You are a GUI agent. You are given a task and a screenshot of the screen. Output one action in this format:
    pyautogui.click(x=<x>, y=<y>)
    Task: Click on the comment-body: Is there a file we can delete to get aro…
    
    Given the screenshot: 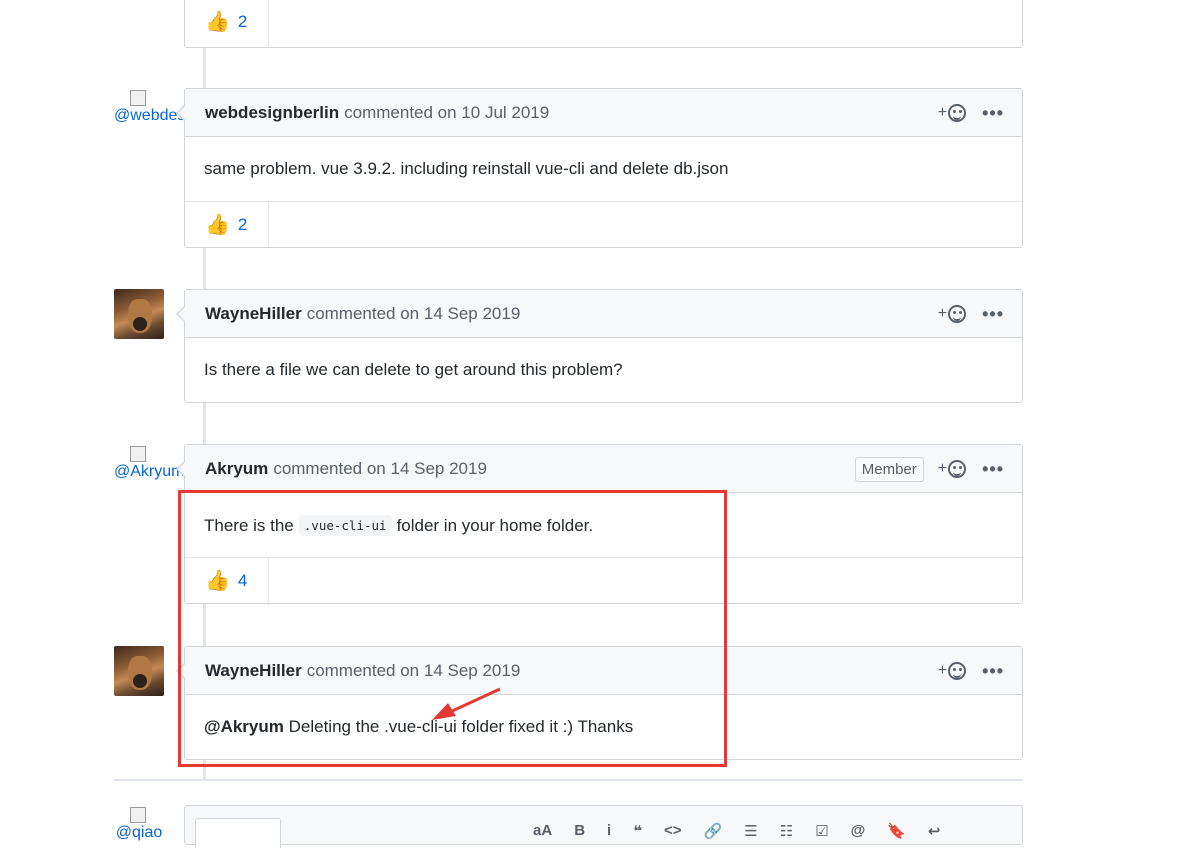 What is the action you would take?
    pyautogui.click(x=413, y=369)
    